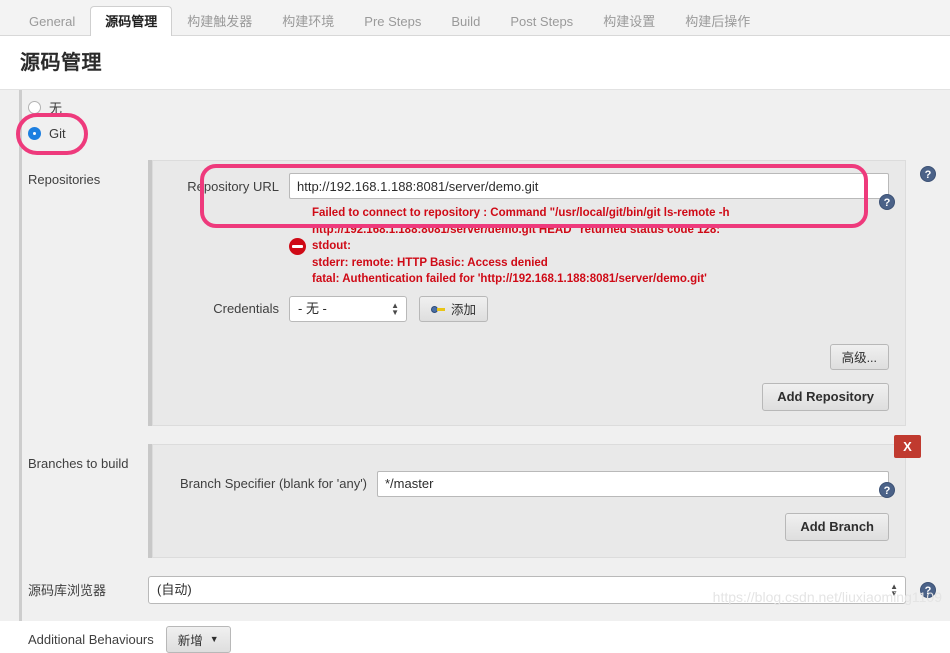 This screenshot has width=950, height=653. I want to click on credentials-select: - 无 - ▲ ▼, so click(348, 308).